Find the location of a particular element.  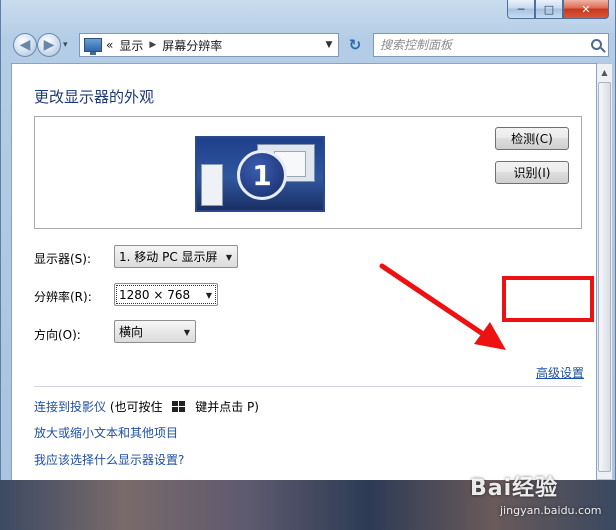

scroll-up-icon: ▲ is located at coordinates (604, 72).